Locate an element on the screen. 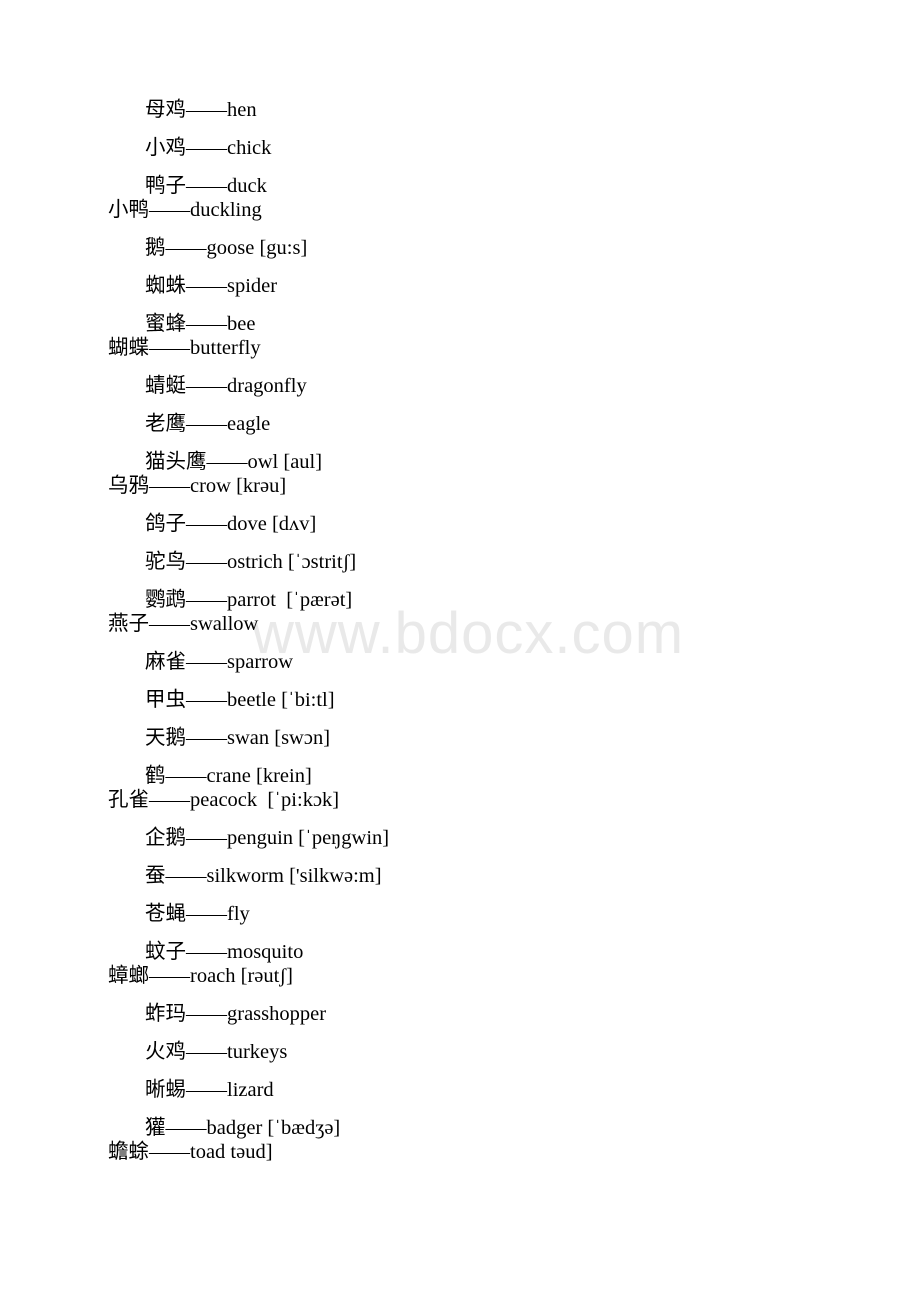  entry-line-primary: 驼鸟——ostrich [ˈɔstritʃ] is located at coordinates (251, 562).